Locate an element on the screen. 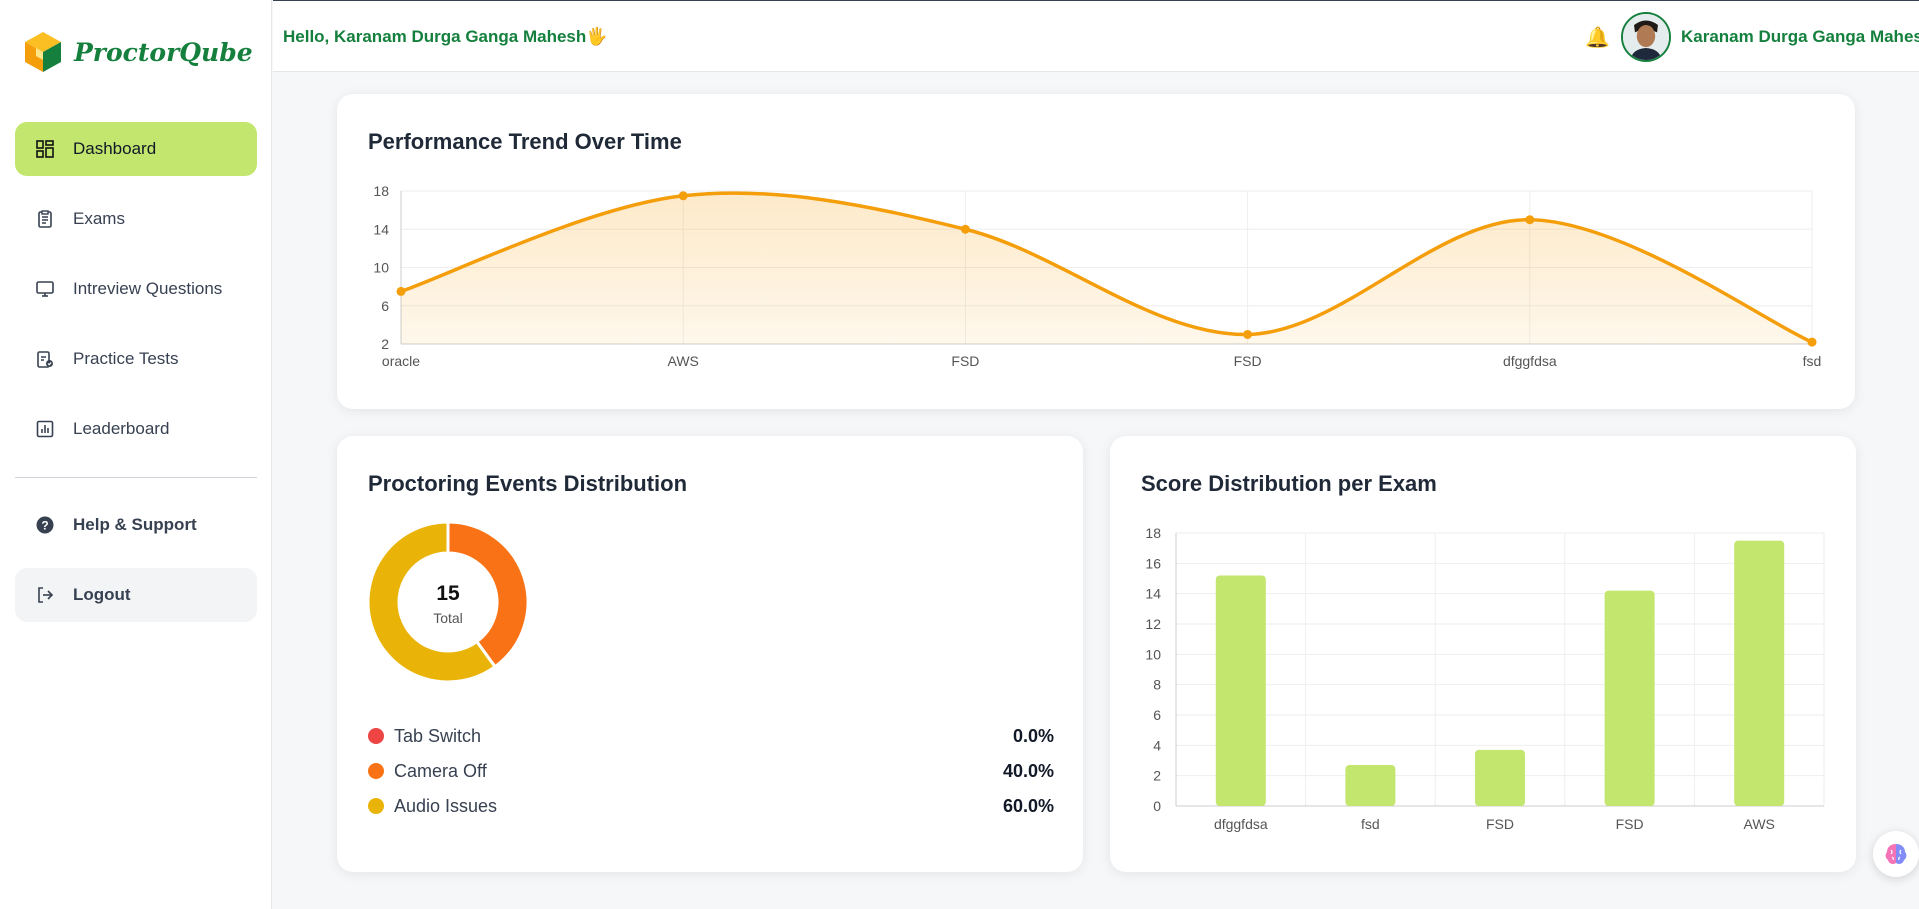 The image size is (1919, 909). legend-label: Audio Issues is located at coordinates (446, 805).